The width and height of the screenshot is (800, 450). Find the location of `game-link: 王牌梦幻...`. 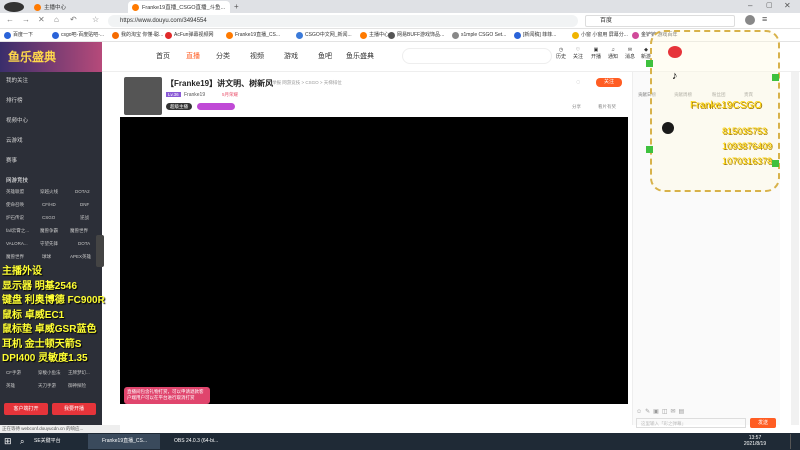

game-link: 王牌梦幻... is located at coordinates (79, 373).